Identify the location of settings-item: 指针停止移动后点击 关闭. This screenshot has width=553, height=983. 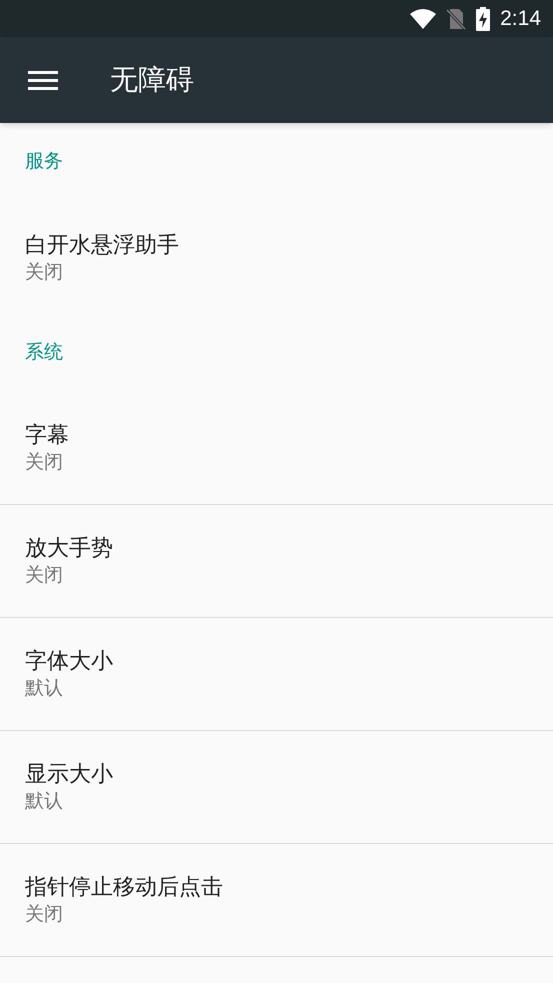
(276, 900).